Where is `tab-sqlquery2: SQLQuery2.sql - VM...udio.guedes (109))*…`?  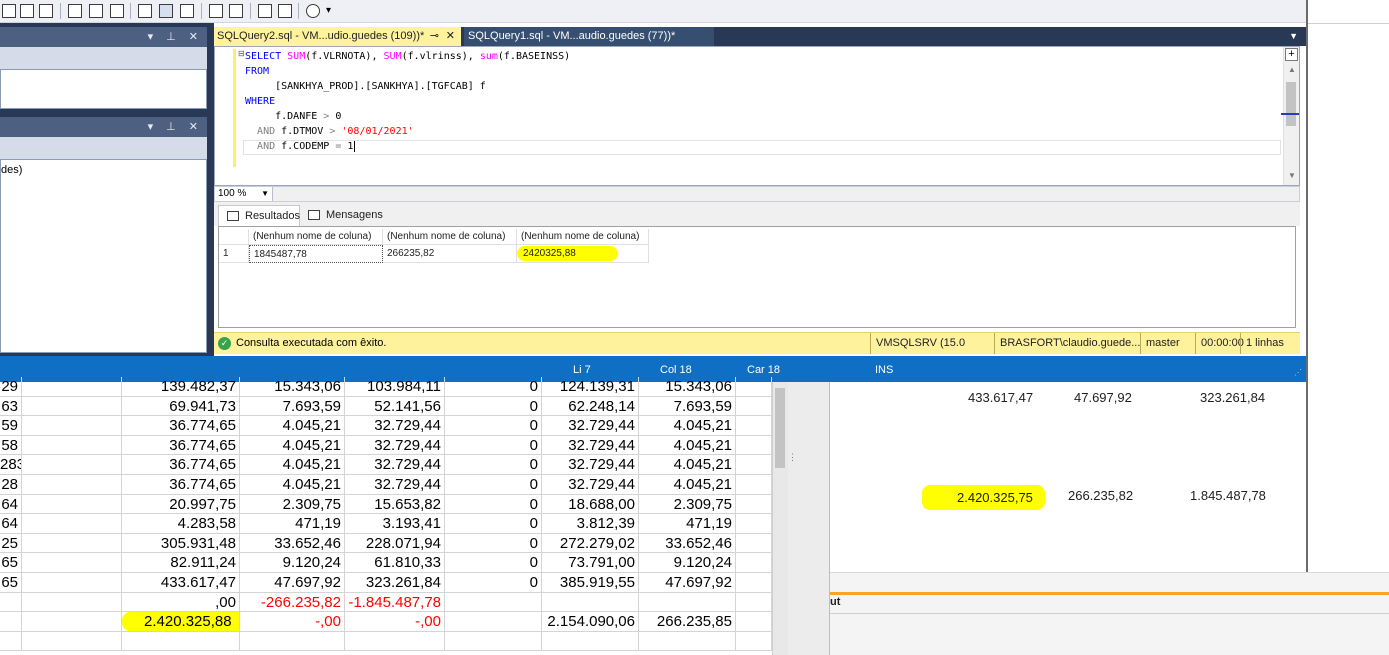
tab-sqlquery2: SQLQuery2.sql - VM...udio.guedes (109))*… is located at coordinates (337, 36).